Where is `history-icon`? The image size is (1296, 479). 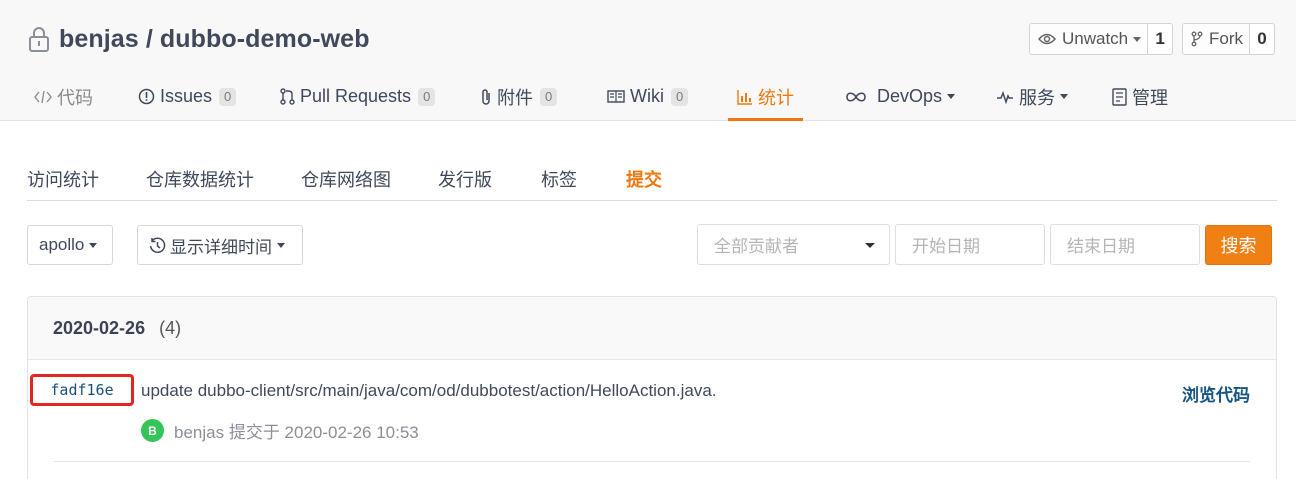 history-icon is located at coordinates (157, 245).